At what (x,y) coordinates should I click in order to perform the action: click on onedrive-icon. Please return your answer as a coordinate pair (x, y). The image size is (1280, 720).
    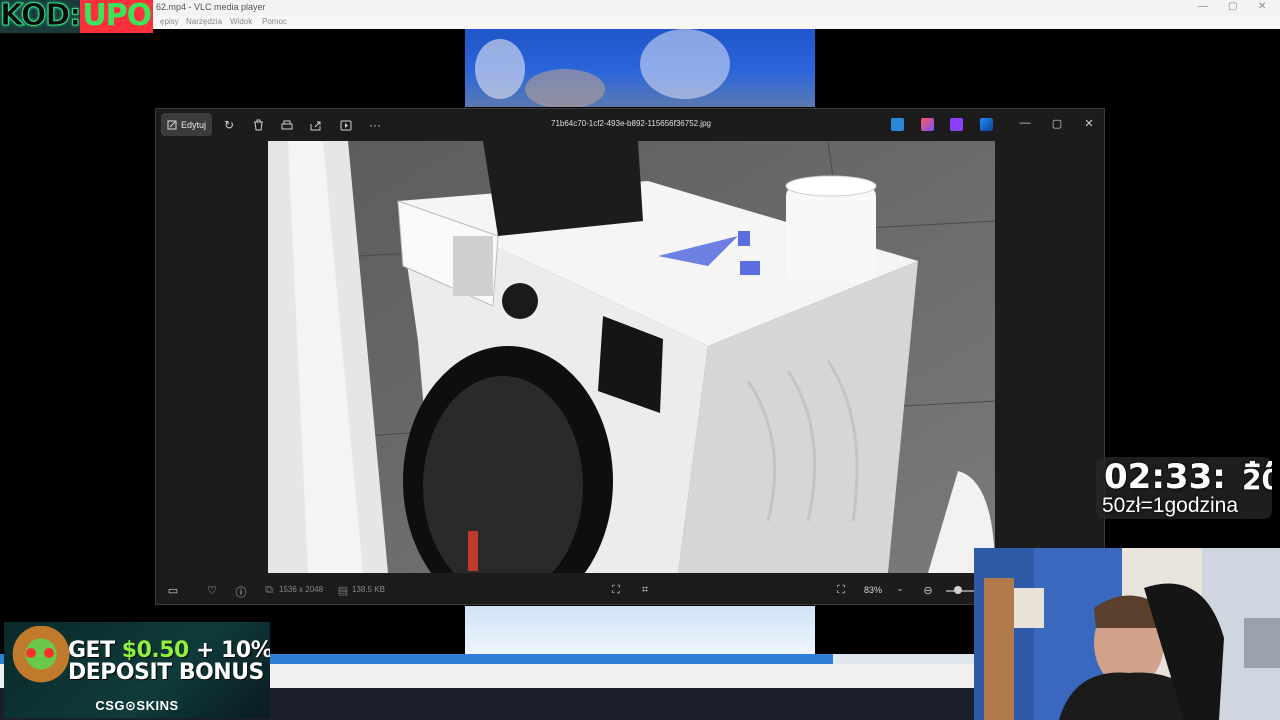
    Looking at the image, I should click on (986, 124).